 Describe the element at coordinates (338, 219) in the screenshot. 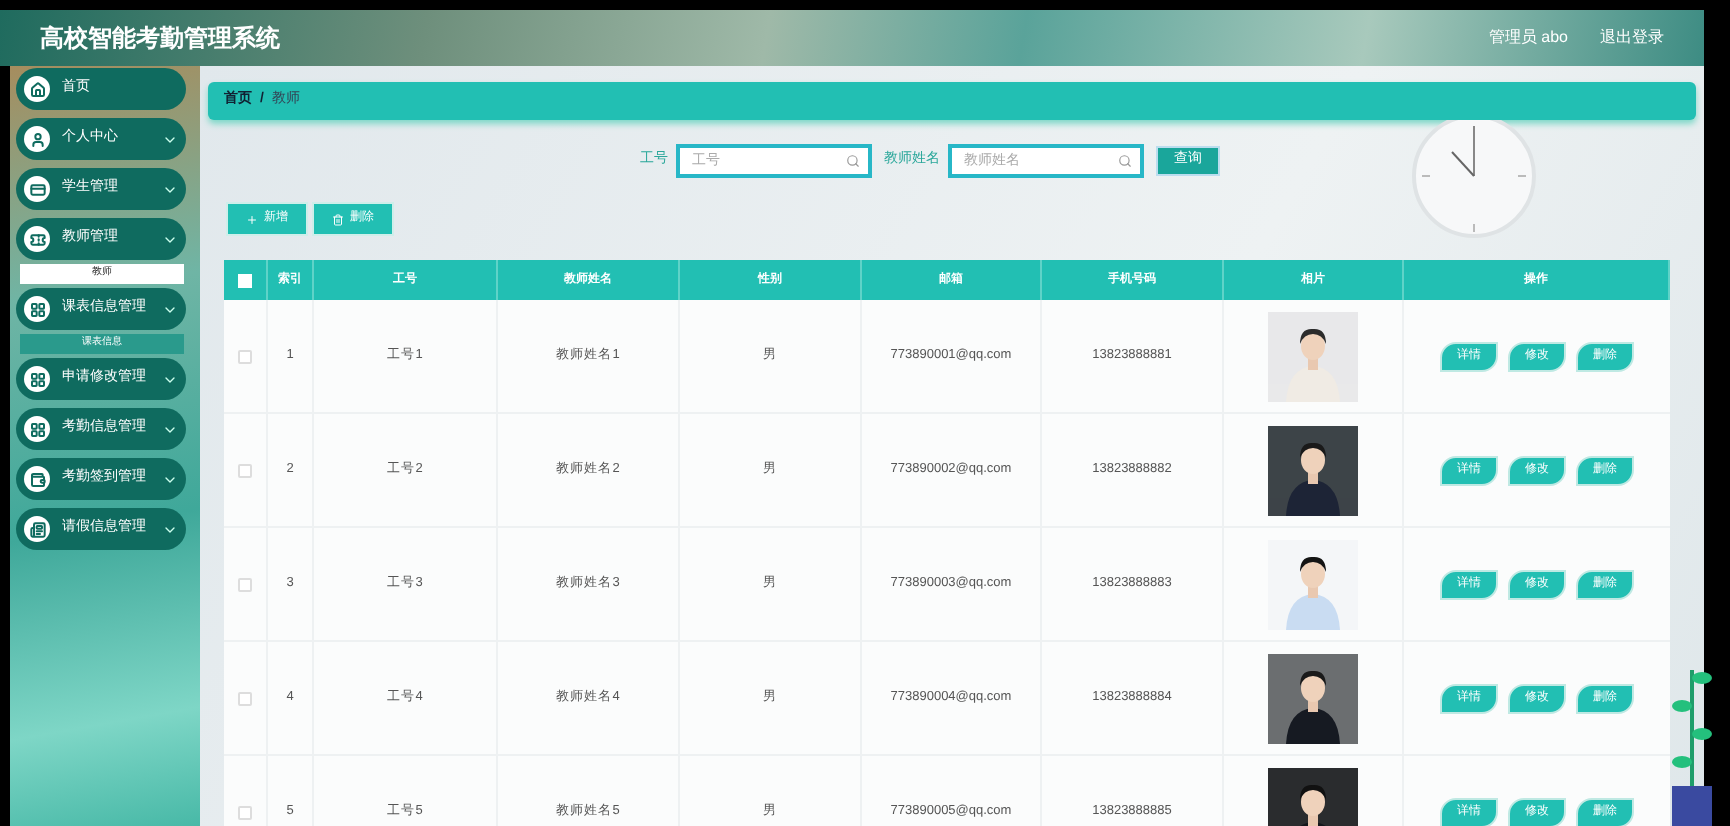

I see `trash-icon` at that location.